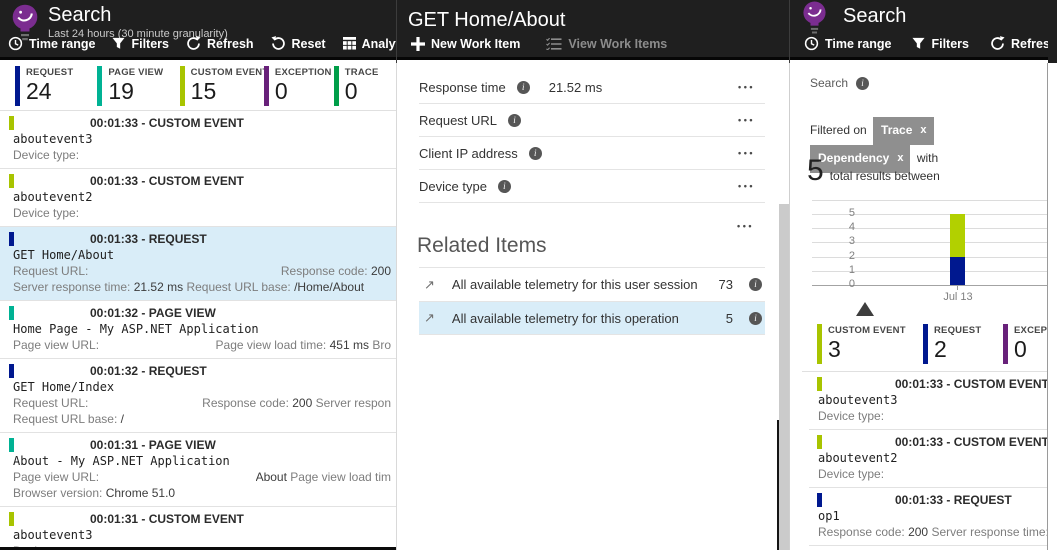 Image resolution: width=1057 pixels, height=550 pixels. What do you see at coordinates (592, 120) in the screenshot?
I see `property-row-request-url: Request URL •••` at bounding box center [592, 120].